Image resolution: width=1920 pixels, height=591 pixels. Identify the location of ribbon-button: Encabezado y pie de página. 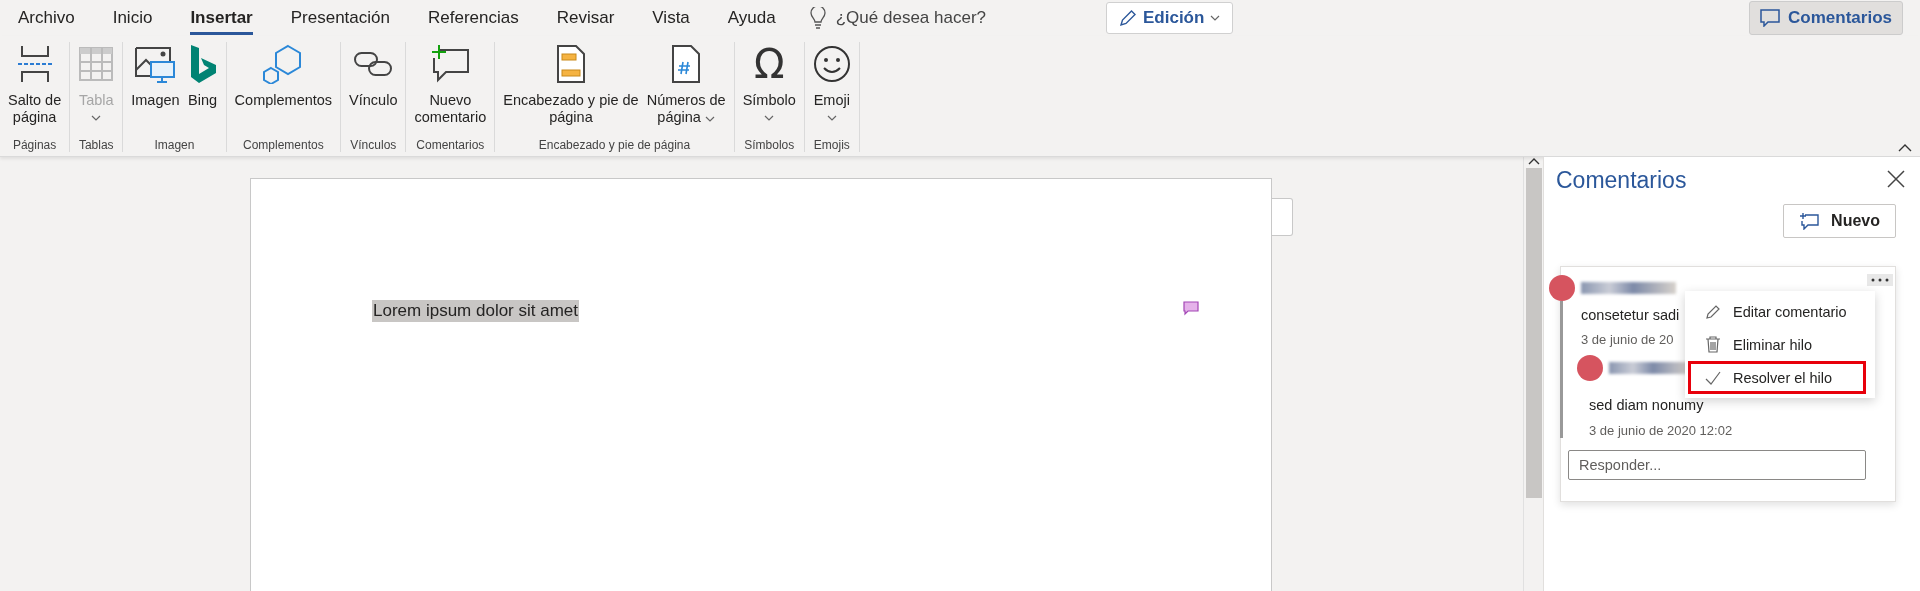
(571, 88).